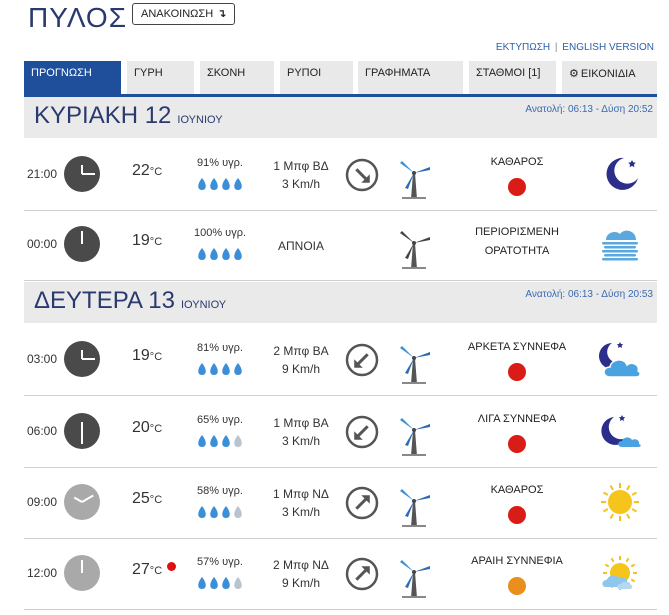  I want to click on weather-condition: ΑΡΚΕΤΑ ΣΥΝΝΕΦΑ, so click(517, 347).